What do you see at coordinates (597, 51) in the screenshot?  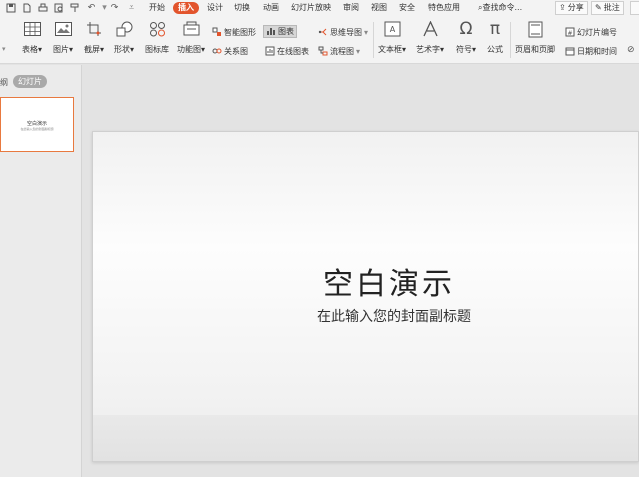 I see `date-time-label: 日期和时间` at bounding box center [597, 51].